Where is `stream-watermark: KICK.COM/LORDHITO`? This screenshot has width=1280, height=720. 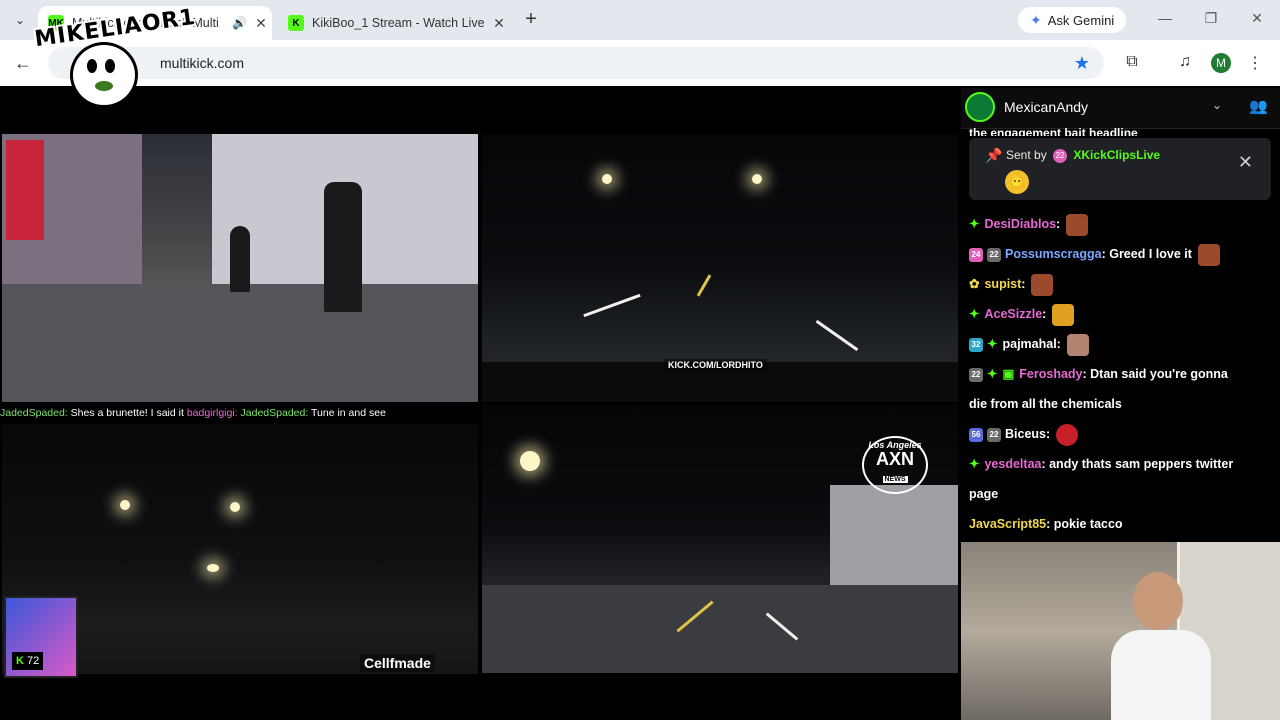
stream-watermark: KICK.COM/LORDHITO is located at coordinates (715, 365).